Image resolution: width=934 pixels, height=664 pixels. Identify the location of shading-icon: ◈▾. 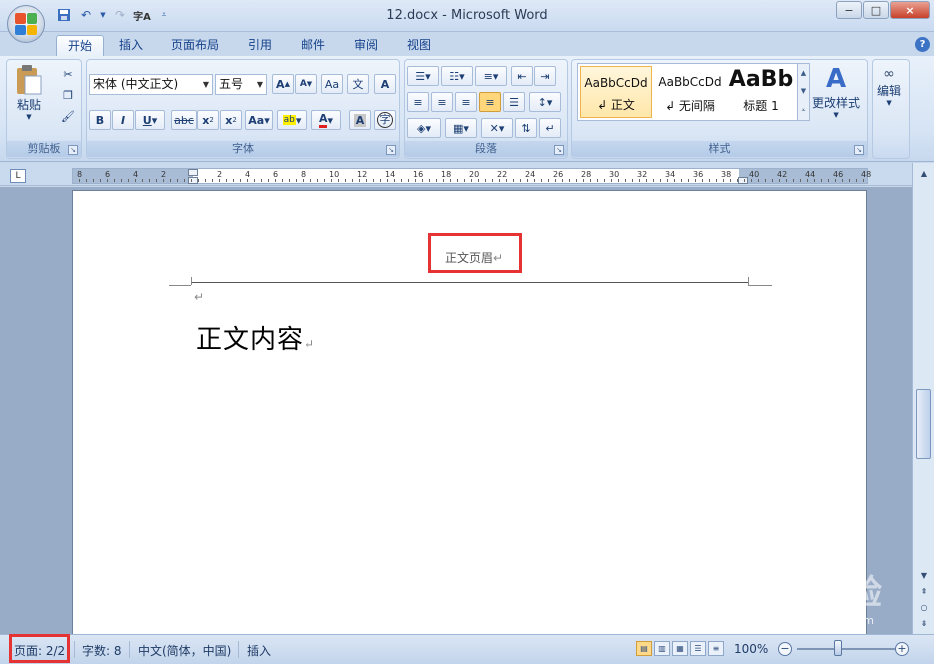
(424, 128).